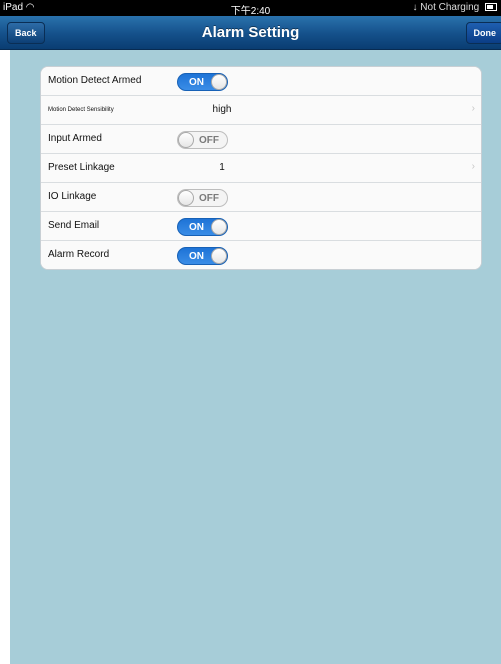 The image size is (501, 664). I want to click on navigation-bar: Back Alarm Setting Done, so click(250, 33).